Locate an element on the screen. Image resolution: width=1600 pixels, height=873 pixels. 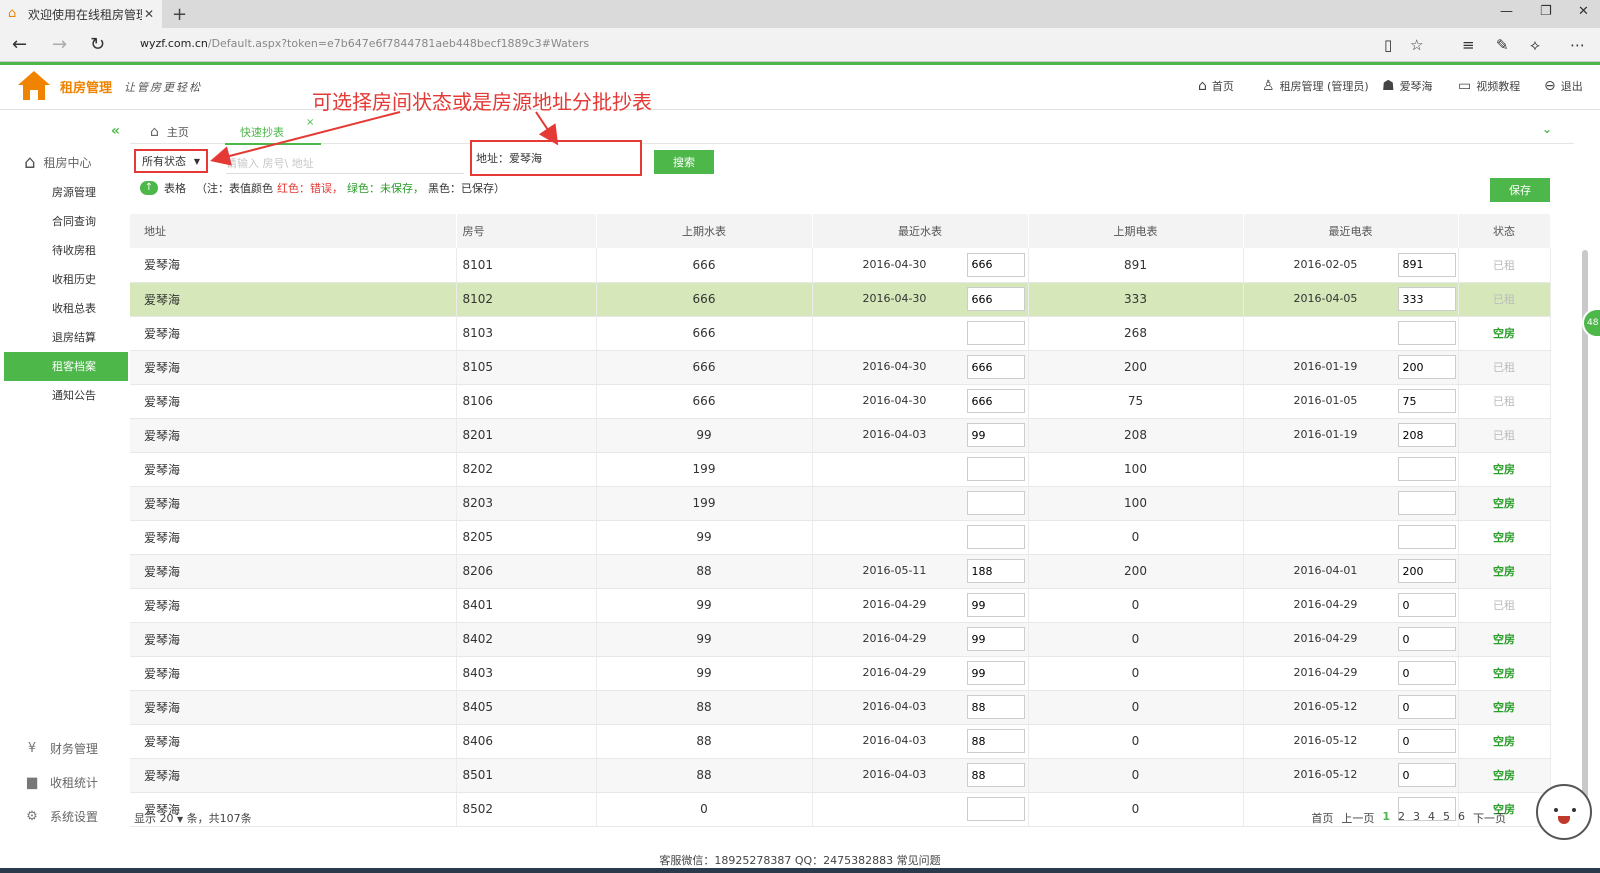
collapse-sidebar-icon: « is located at coordinates (115, 131).